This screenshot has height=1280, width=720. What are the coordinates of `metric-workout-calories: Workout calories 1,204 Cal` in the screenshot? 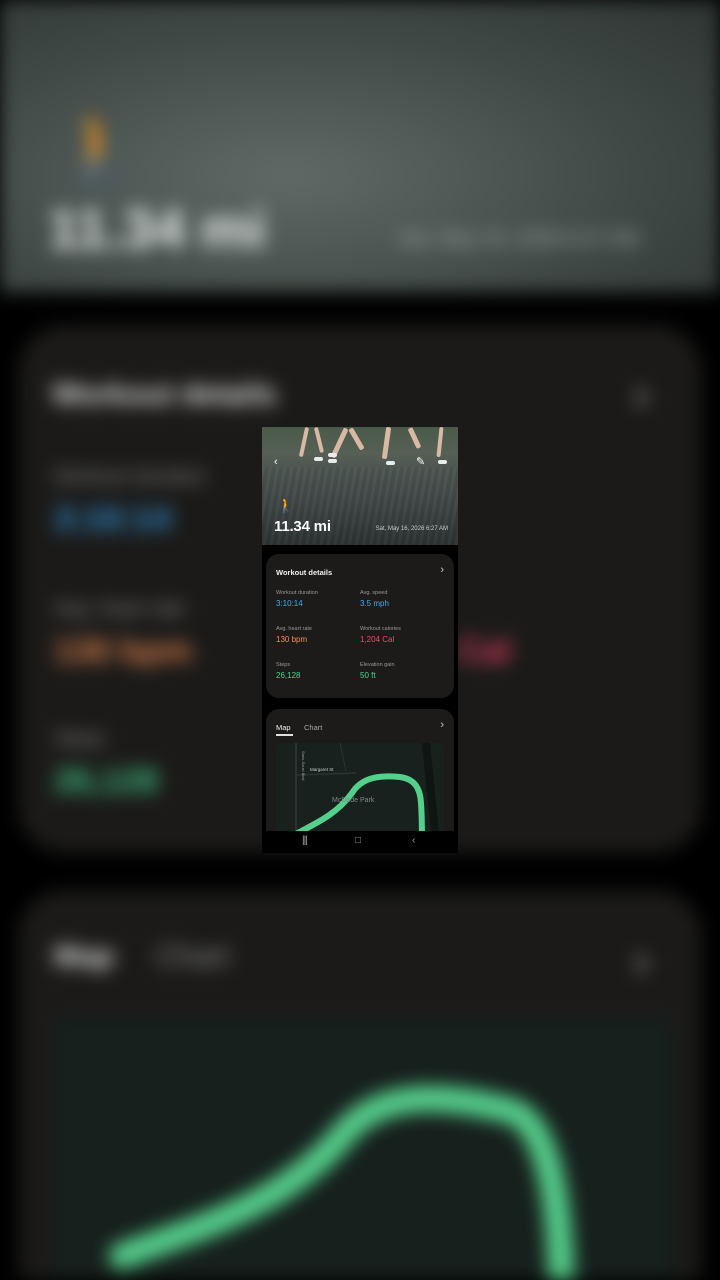 It's located at (380, 635).